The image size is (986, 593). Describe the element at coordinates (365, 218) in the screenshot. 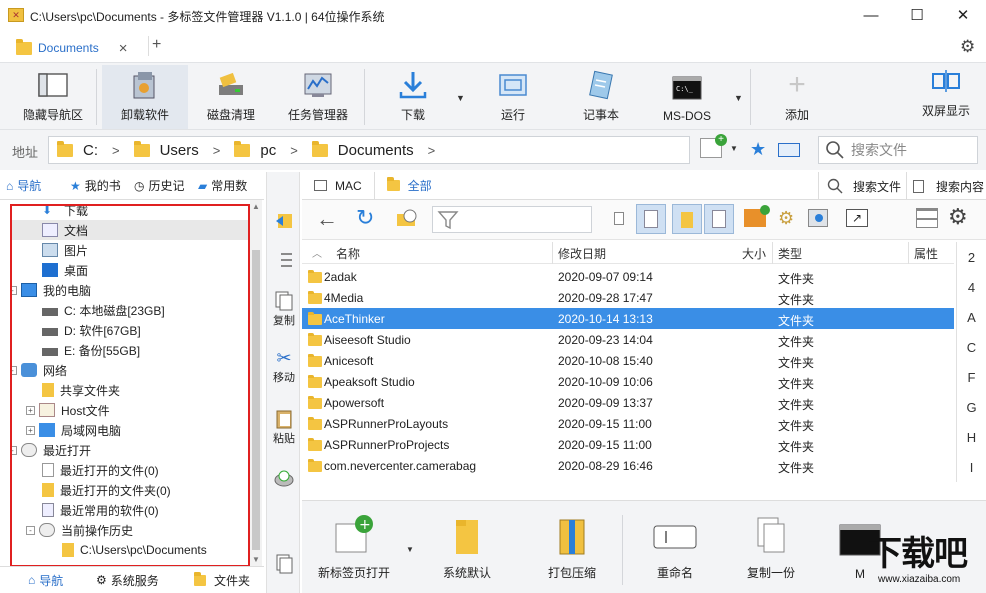

I see `refresh-icon: ↻` at that location.